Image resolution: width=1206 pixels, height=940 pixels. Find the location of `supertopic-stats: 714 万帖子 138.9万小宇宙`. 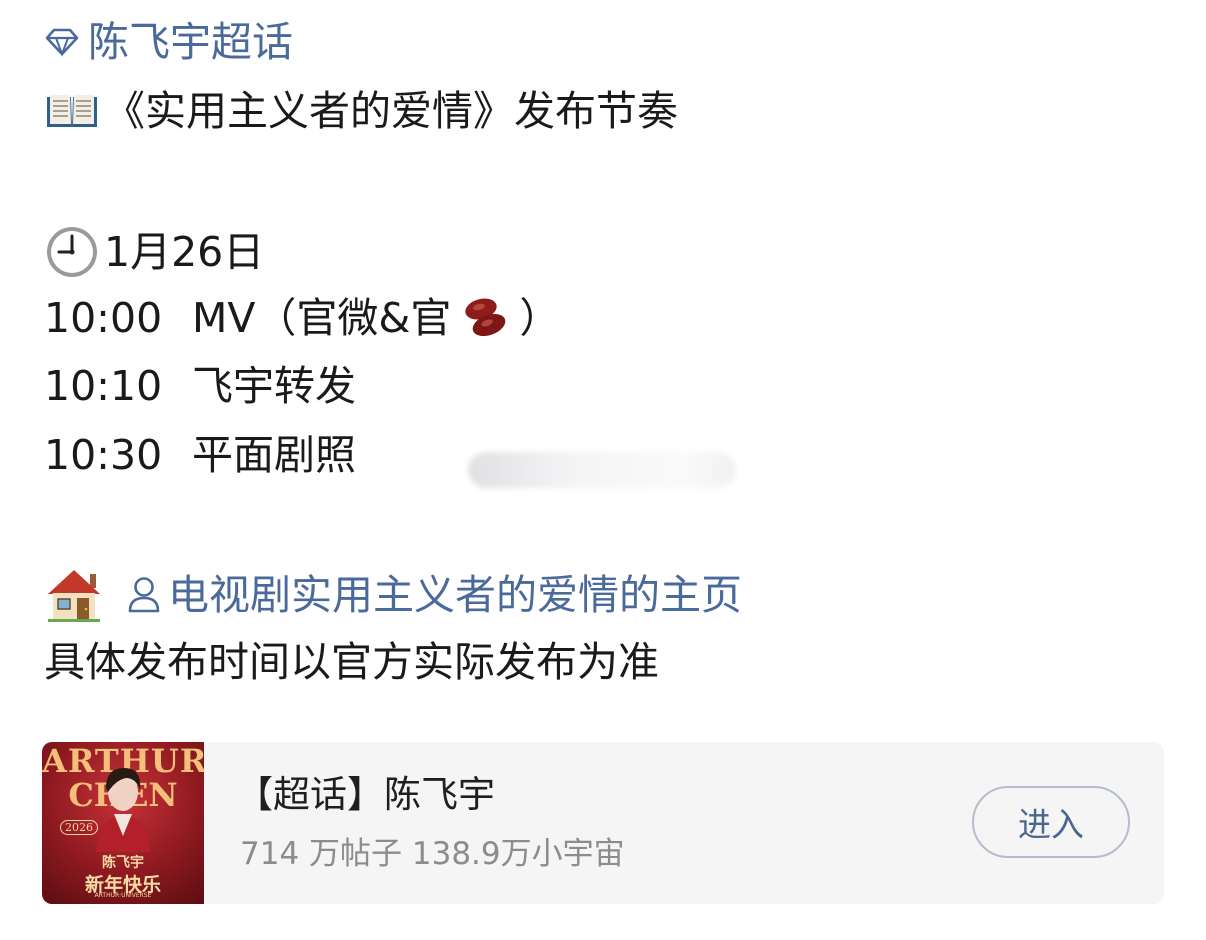

supertopic-stats: 714 万帖子 138.9万小宇宙 is located at coordinates (432, 854).